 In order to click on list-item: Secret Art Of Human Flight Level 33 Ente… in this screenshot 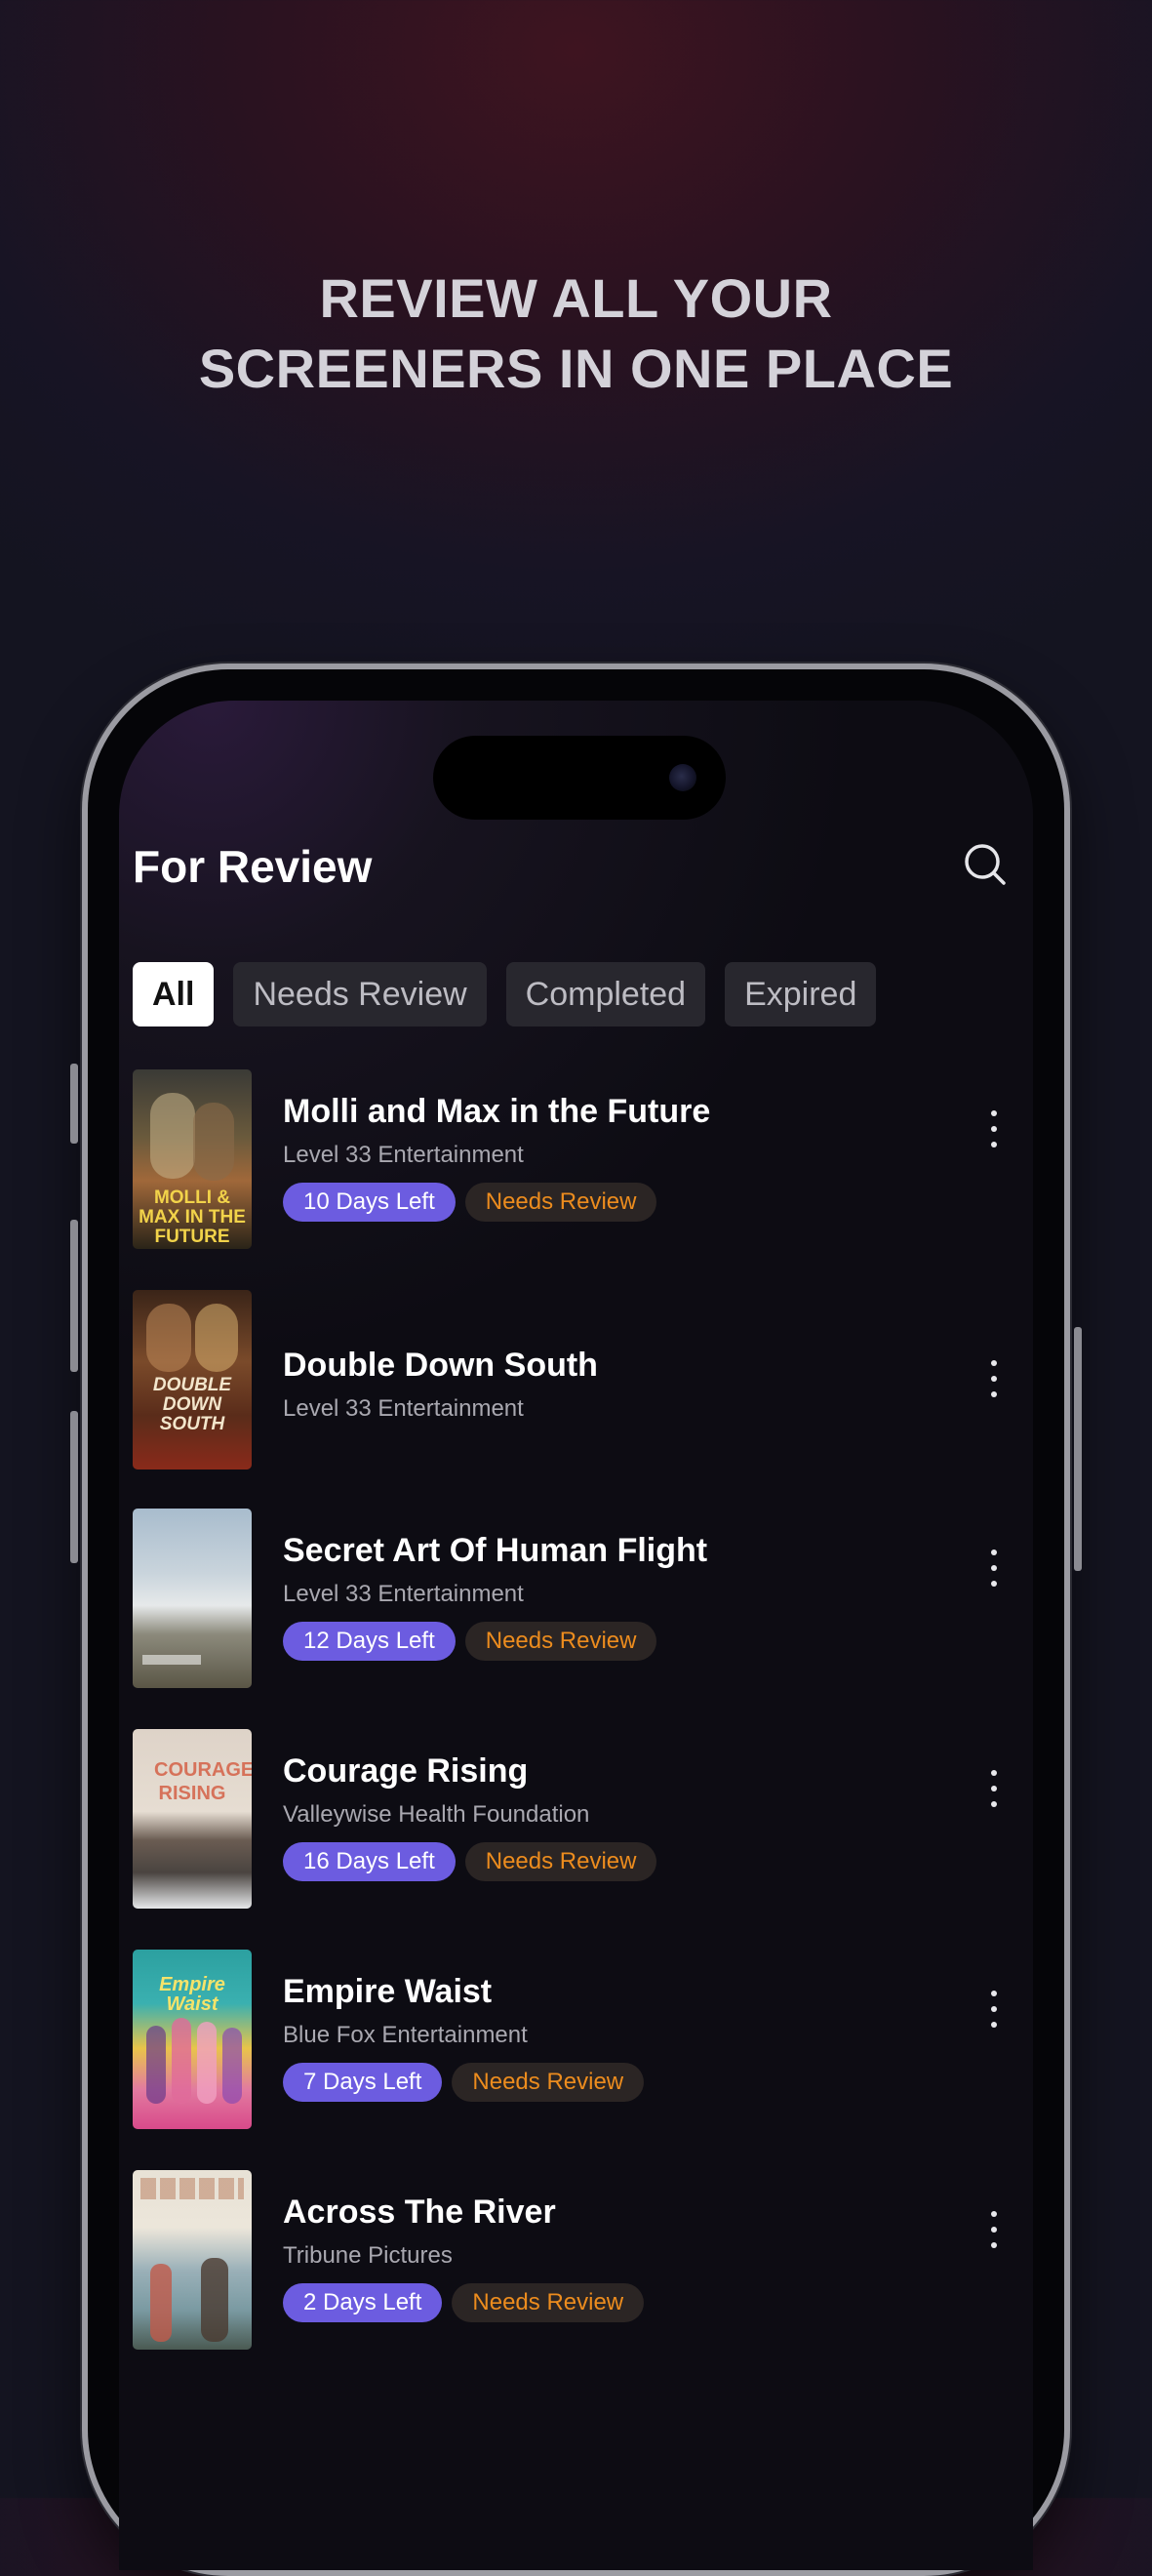, I will do `click(583, 1599)`.